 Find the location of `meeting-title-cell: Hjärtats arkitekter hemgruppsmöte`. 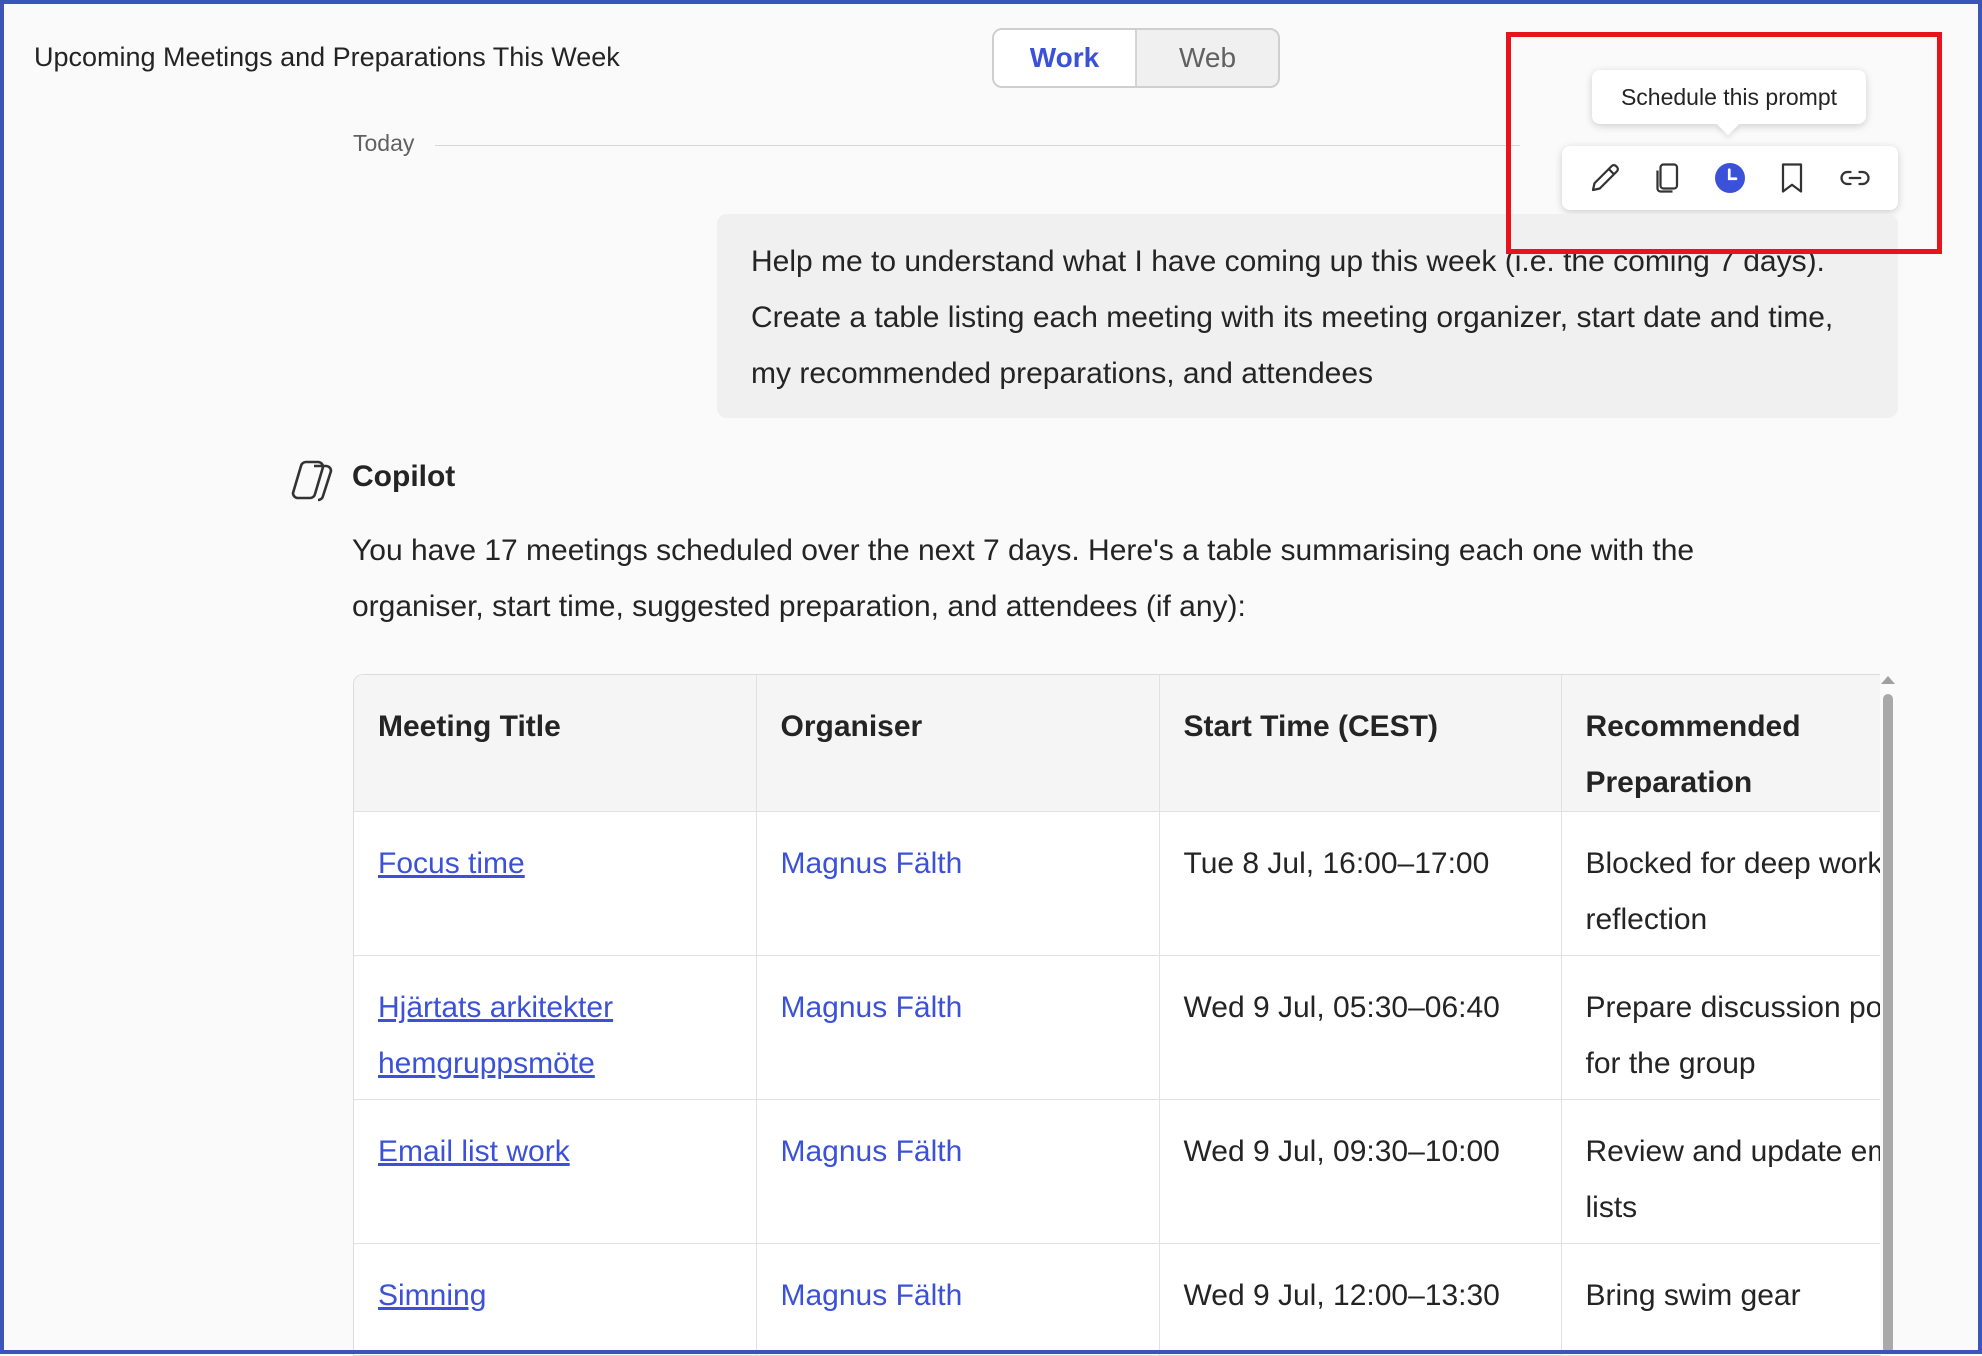

meeting-title-cell: Hjärtats arkitekter hemgruppsmöte is located at coordinates (555, 1028).